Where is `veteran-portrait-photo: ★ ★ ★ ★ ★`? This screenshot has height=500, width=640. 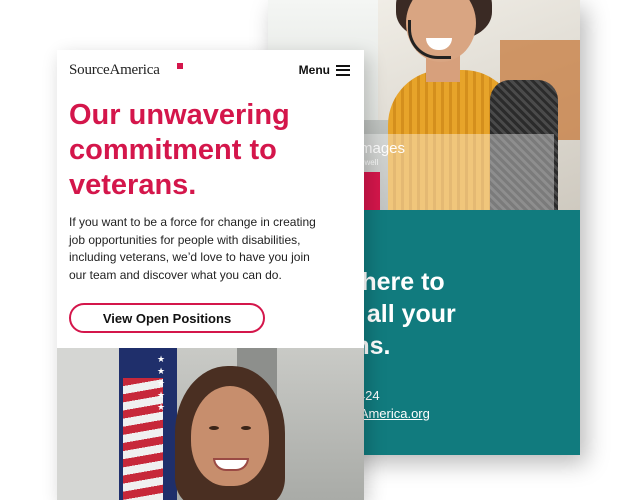
veteran-portrait-photo: ★ ★ ★ ★ ★ is located at coordinates (210, 424).